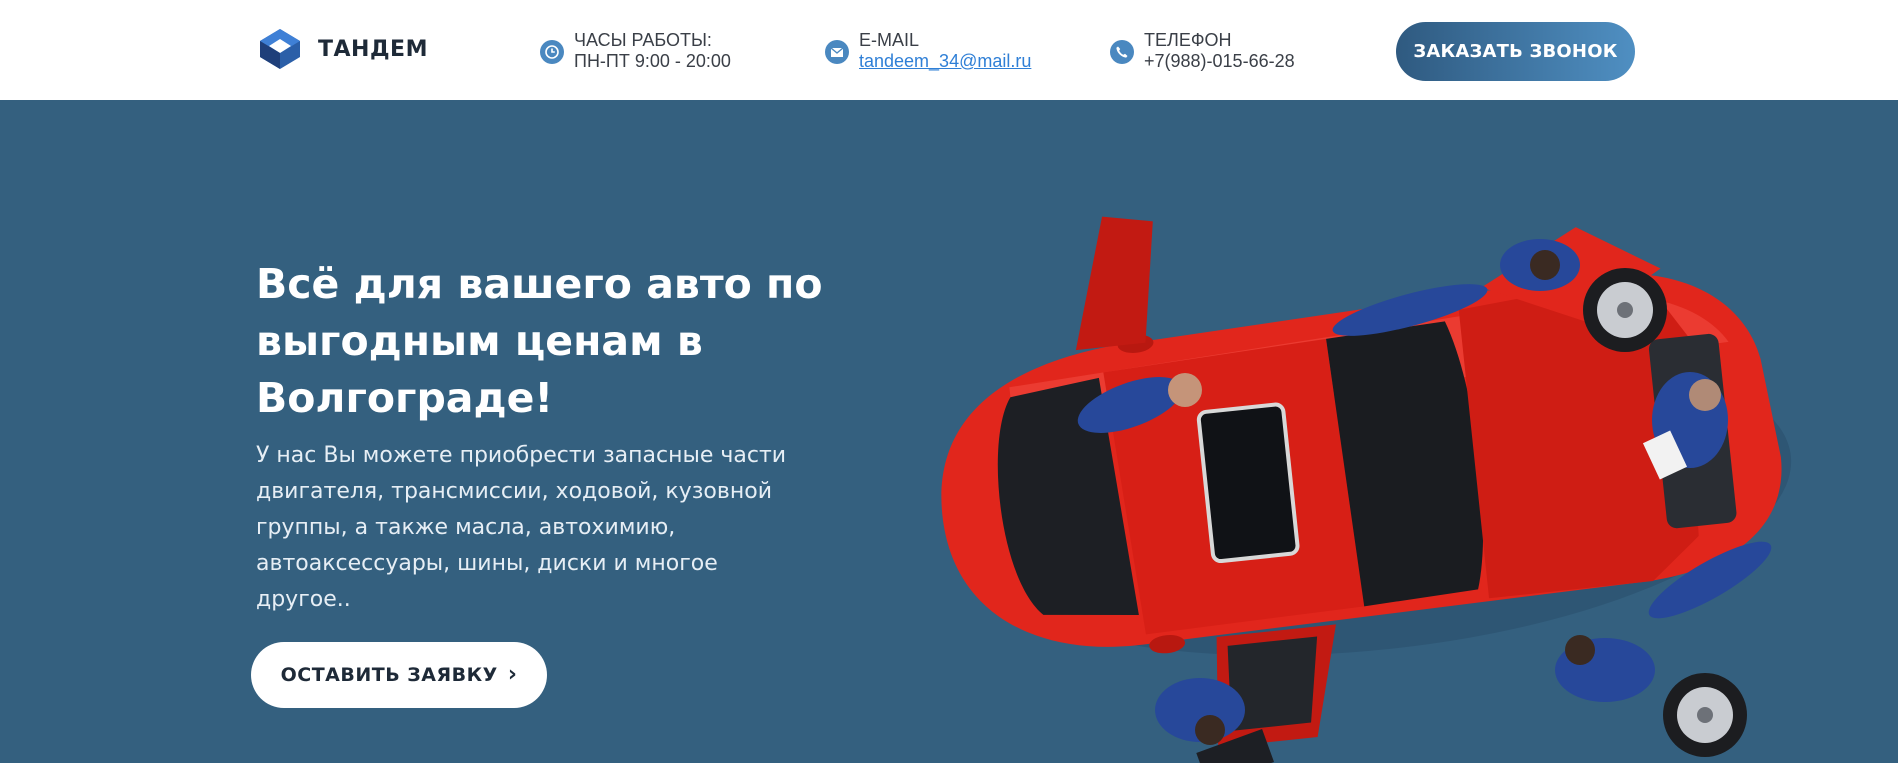 This screenshot has height=763, width=1898. Describe the element at coordinates (373, 49) in the screenshot. I see `logo-text: ТАНДЕМ` at that location.